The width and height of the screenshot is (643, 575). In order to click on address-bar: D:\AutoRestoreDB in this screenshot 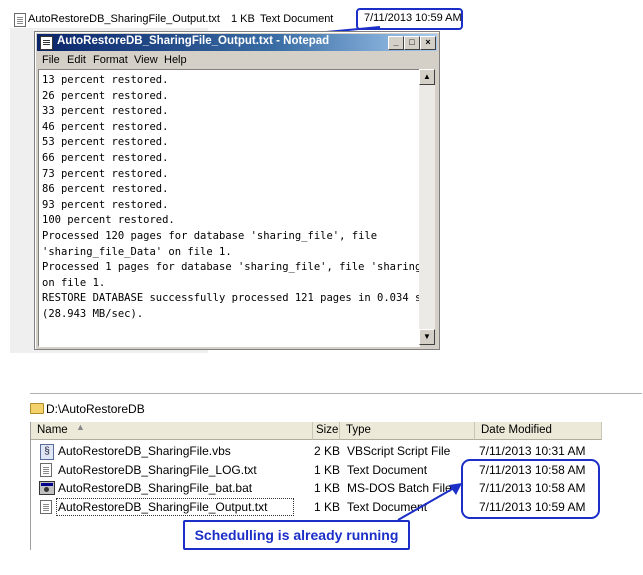, I will do `click(130, 409)`.